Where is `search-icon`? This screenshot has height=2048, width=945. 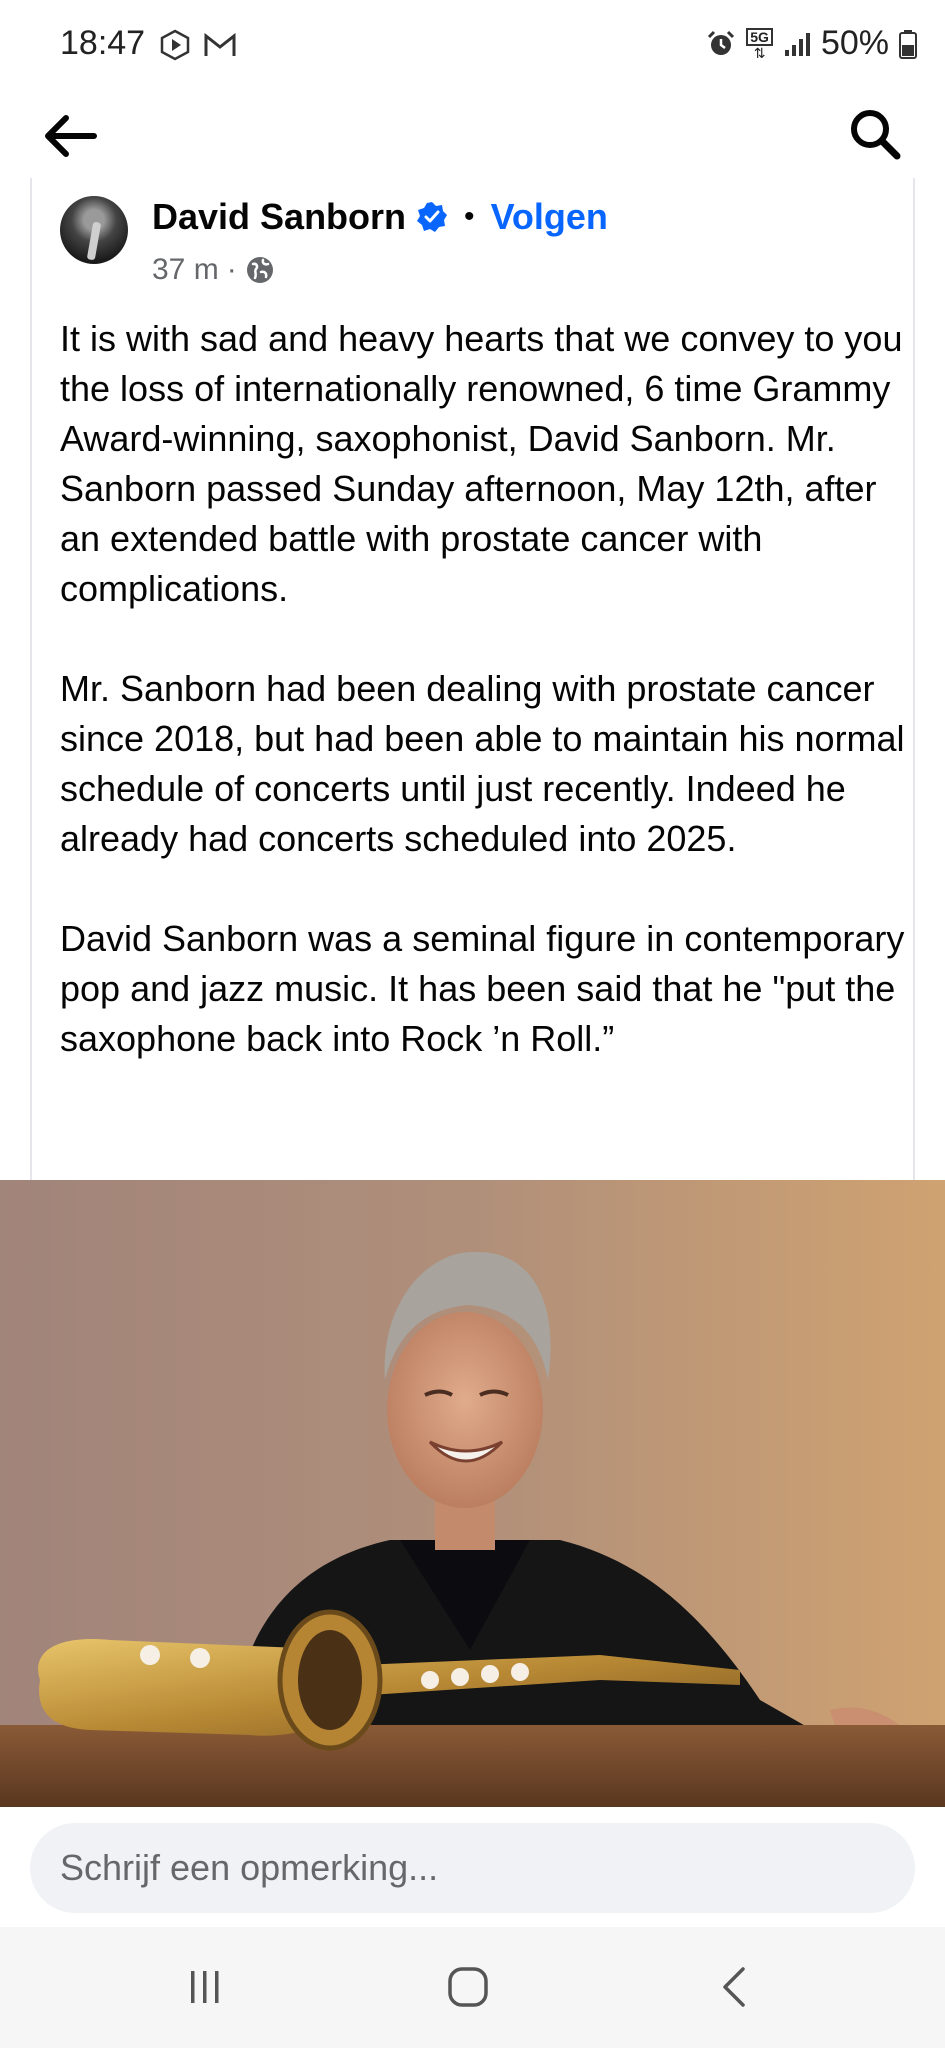
search-icon is located at coordinates (876, 135).